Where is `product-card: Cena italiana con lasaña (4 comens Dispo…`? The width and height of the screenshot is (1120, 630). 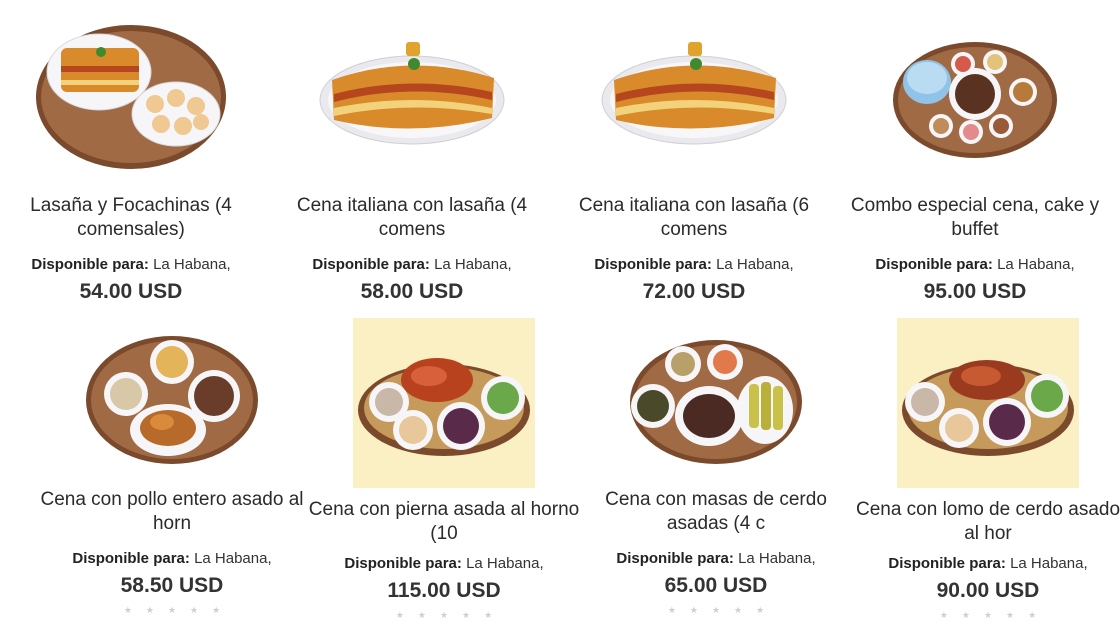
product-card: Cena italiana con lasaña (4 comens Dispo… is located at coordinates (412, 163).